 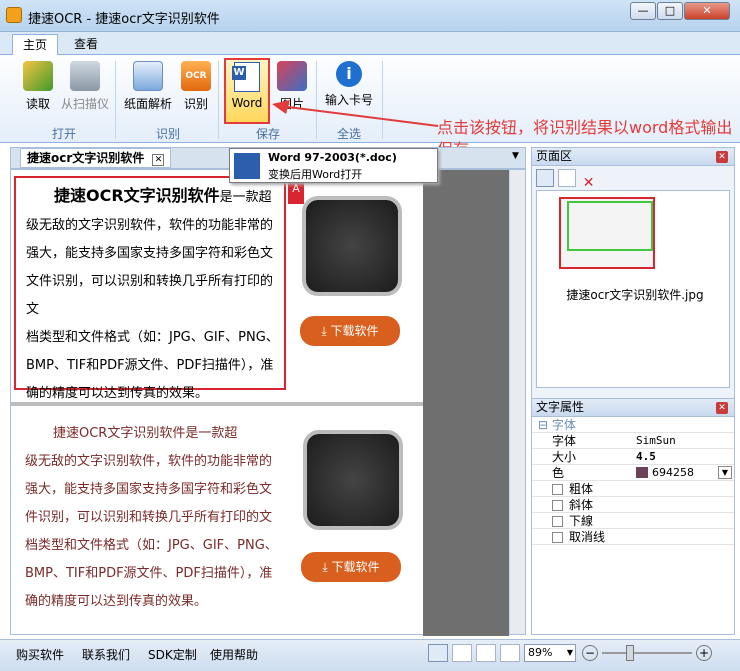 What do you see at coordinates (370, 655) in the screenshot?
I see `status-bar: 购买软件 联系我们 SDK定制 使用帮助 89% ▼ − +` at bounding box center [370, 655].